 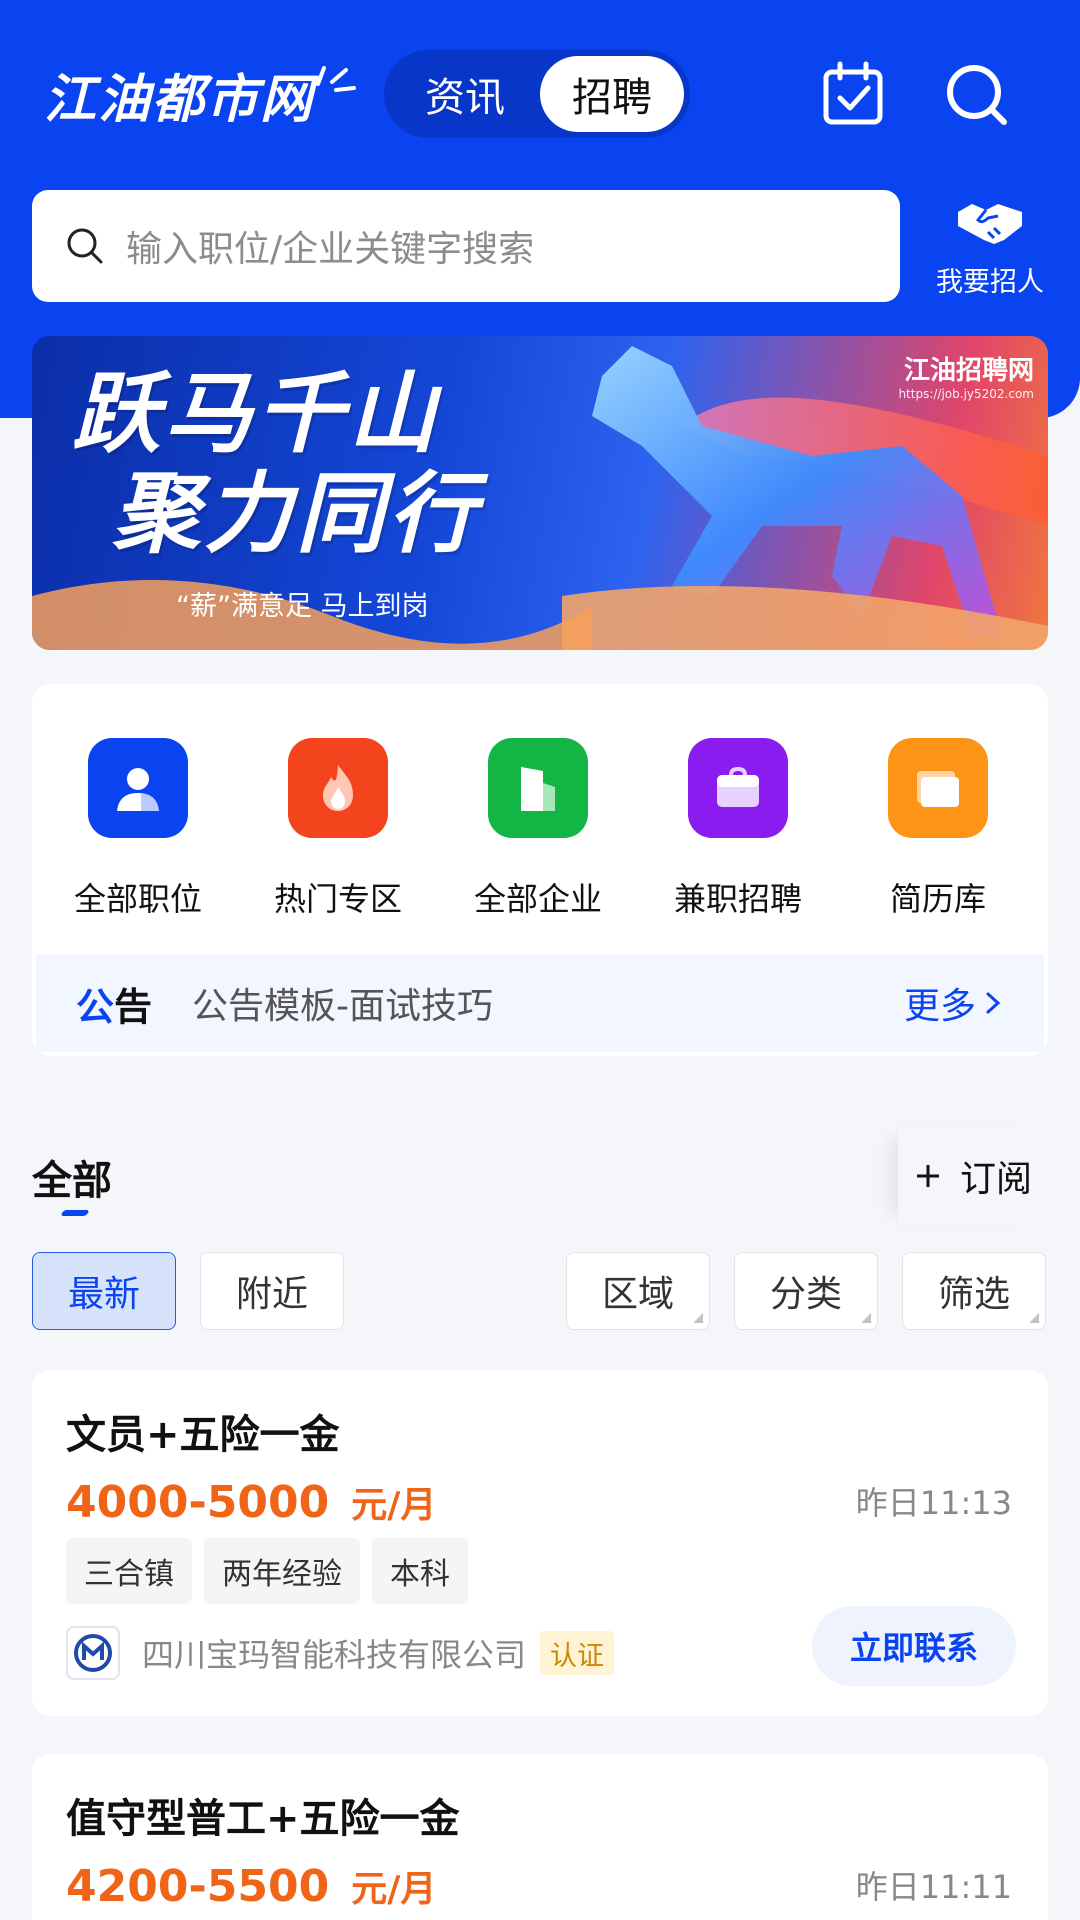 I want to click on job-tags: 三合镇 两年经验 本科, so click(x=267, y=1571).